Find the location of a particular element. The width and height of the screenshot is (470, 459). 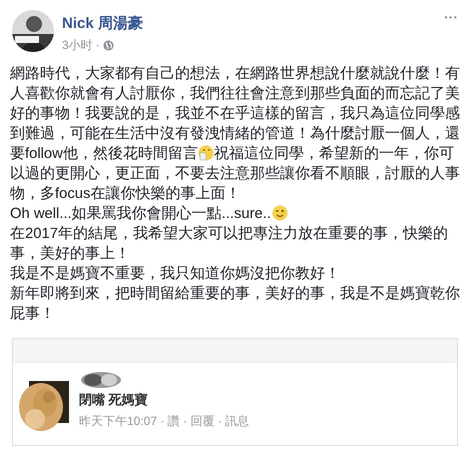

post-text: 人喜歡你就會有人討厭你，我們往往會注意到那些負面的而忘記了美 is located at coordinates (235, 94).